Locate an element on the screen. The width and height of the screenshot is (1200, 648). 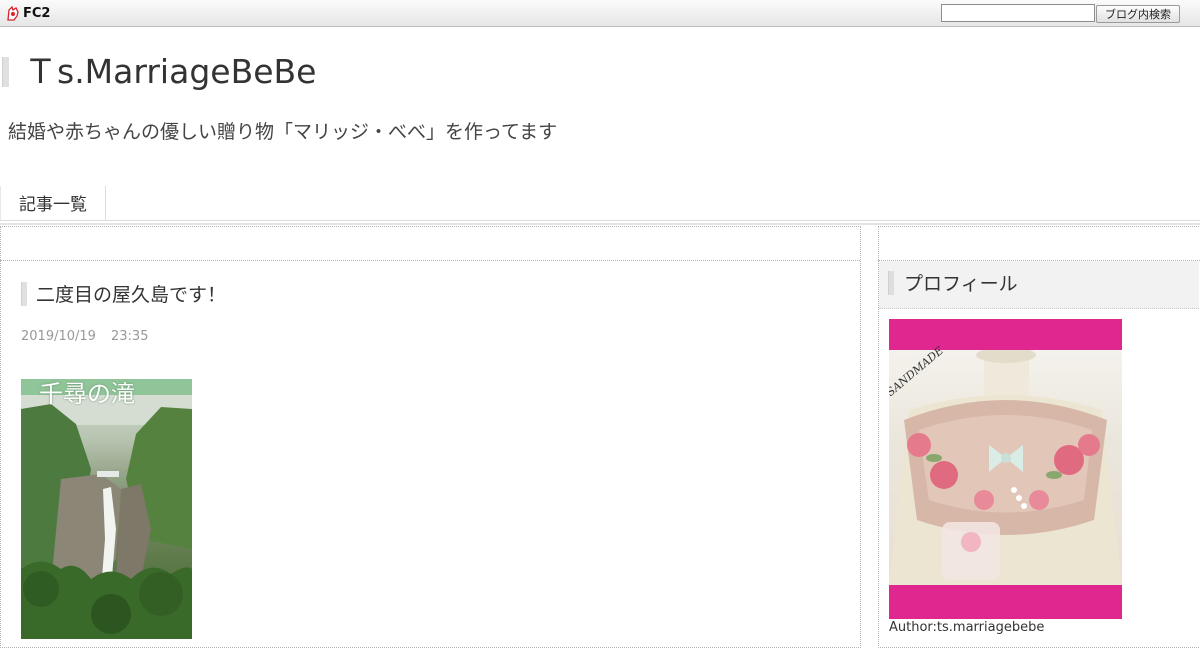
profile-photo is located at coordinates (1005, 467).